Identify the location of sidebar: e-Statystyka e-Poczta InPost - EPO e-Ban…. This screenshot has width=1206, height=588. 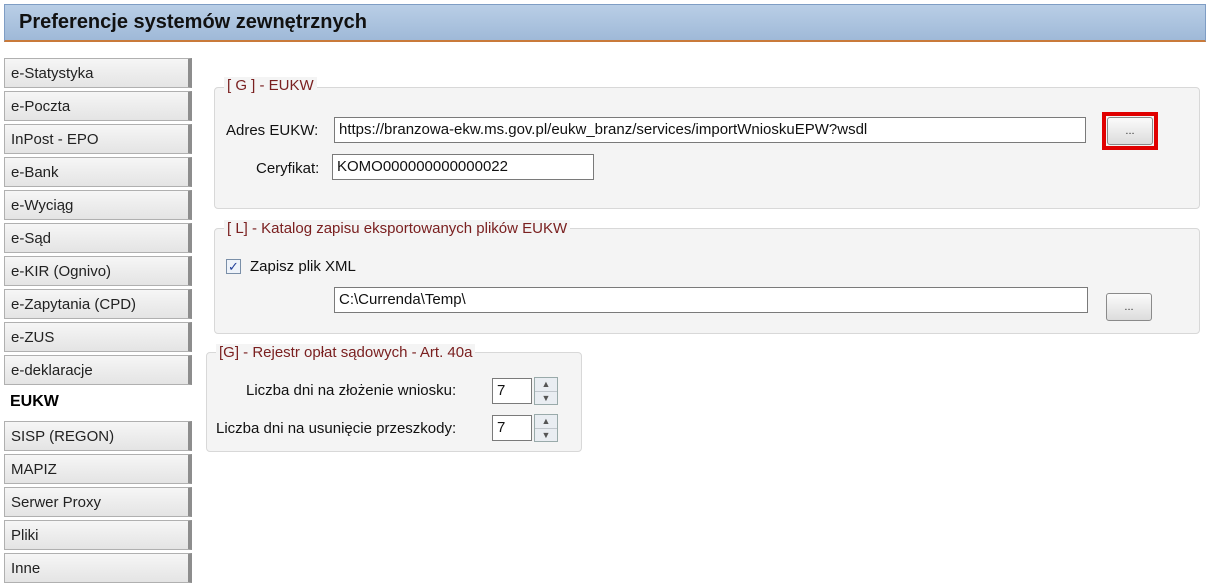
(99, 323).